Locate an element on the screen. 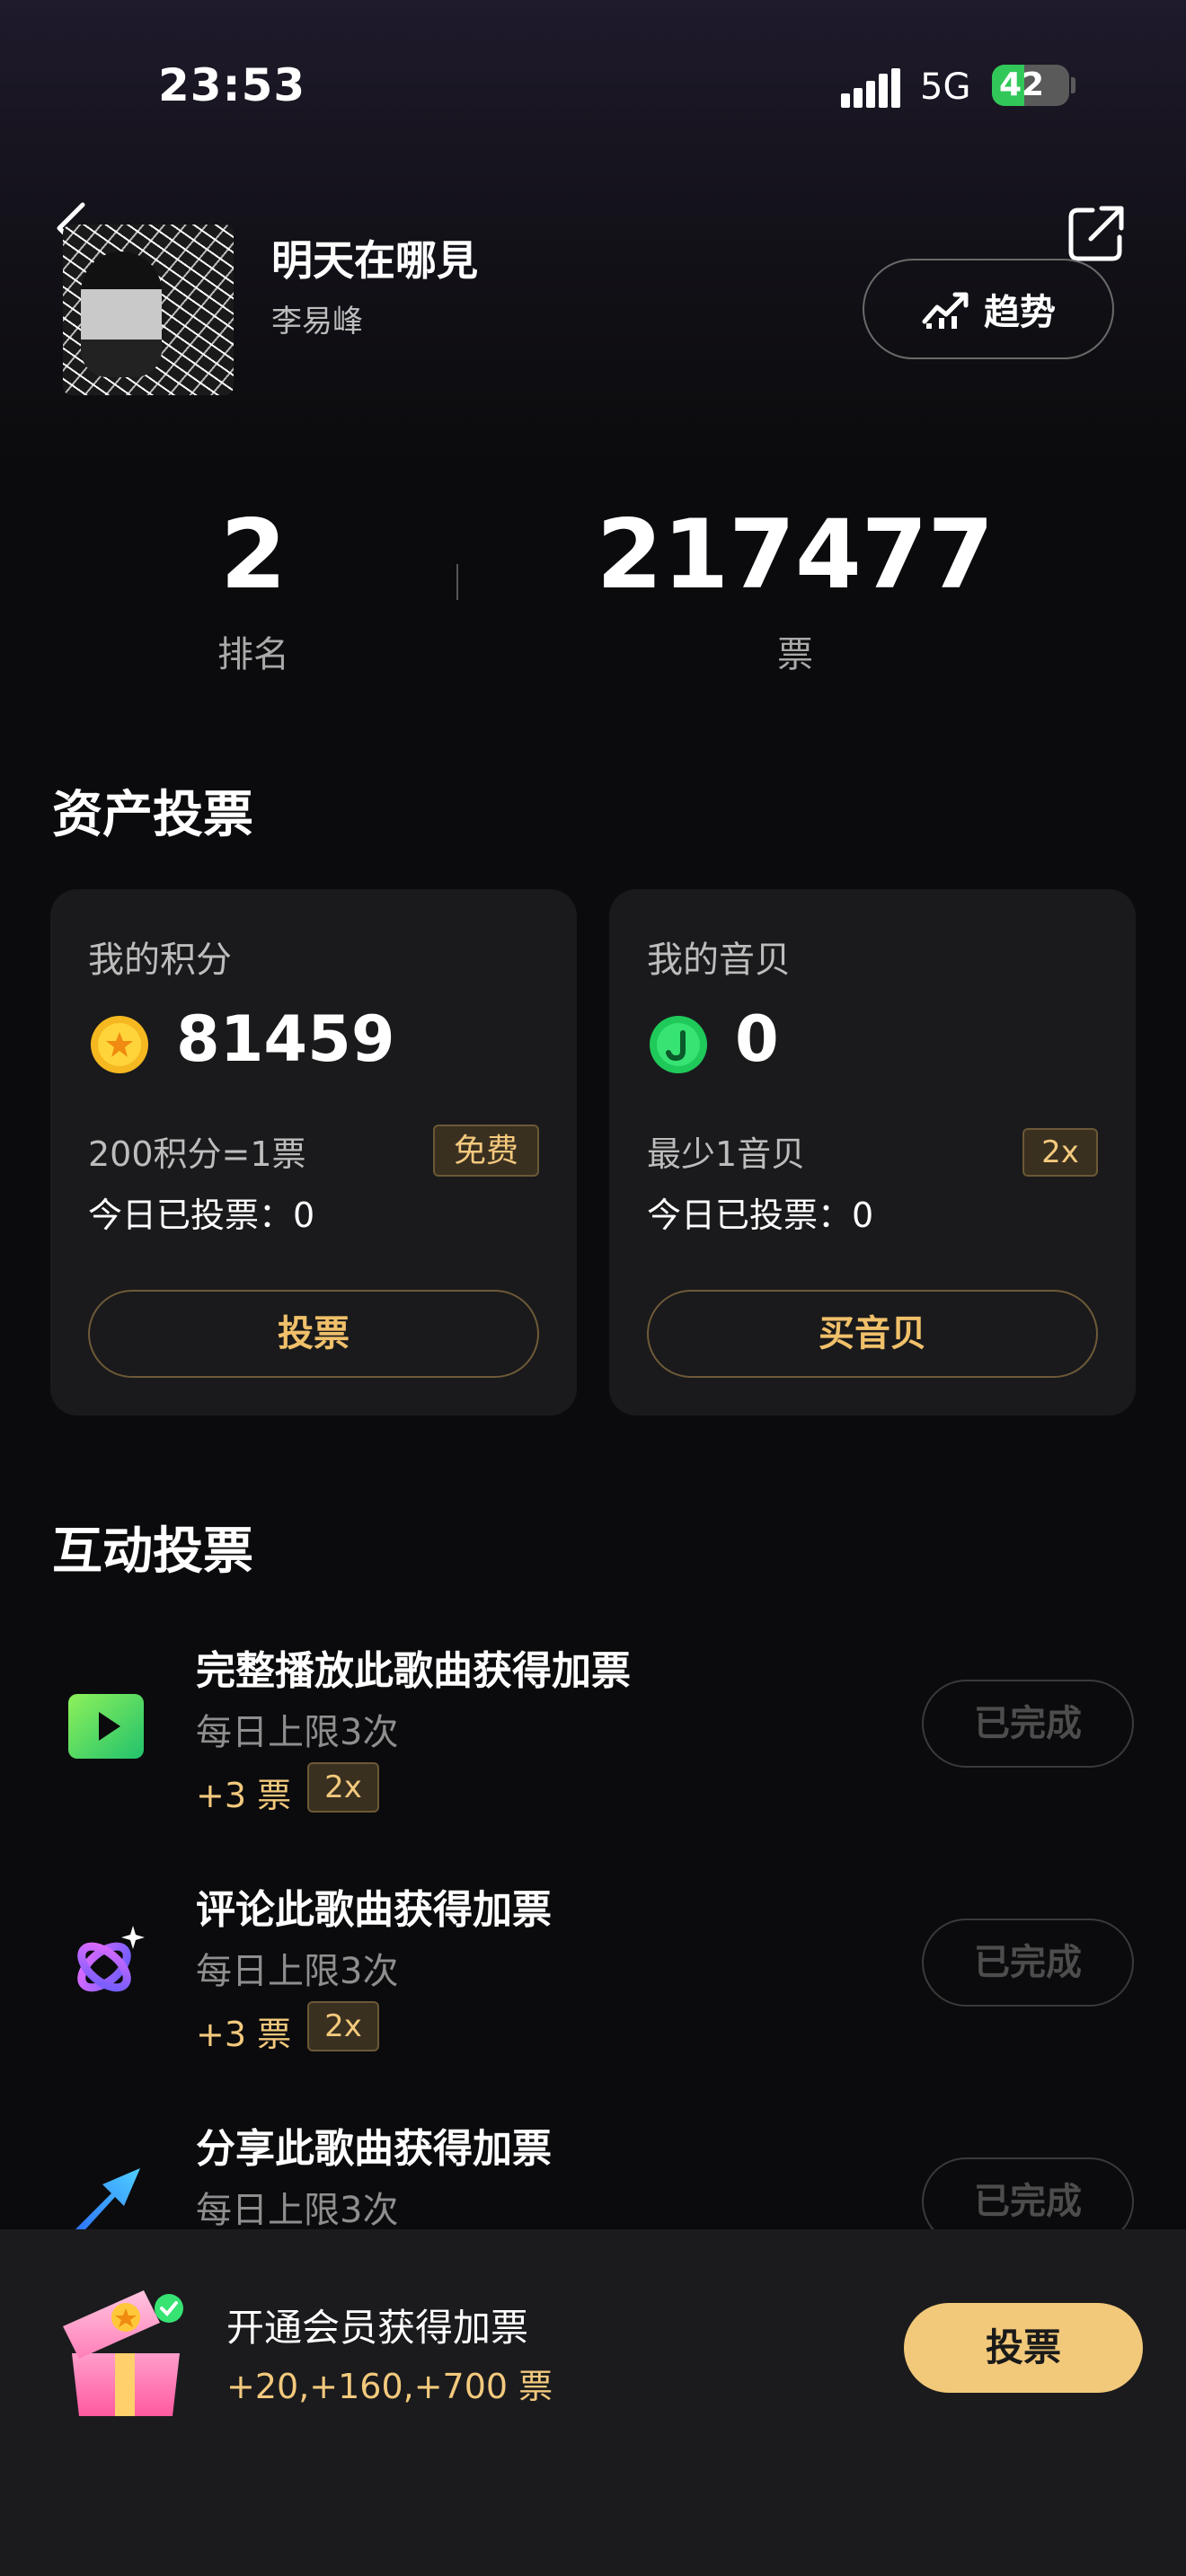 Image resolution: width=1186 pixels, height=2576 pixels. trend-button: 趋势 is located at coordinates (988, 309).